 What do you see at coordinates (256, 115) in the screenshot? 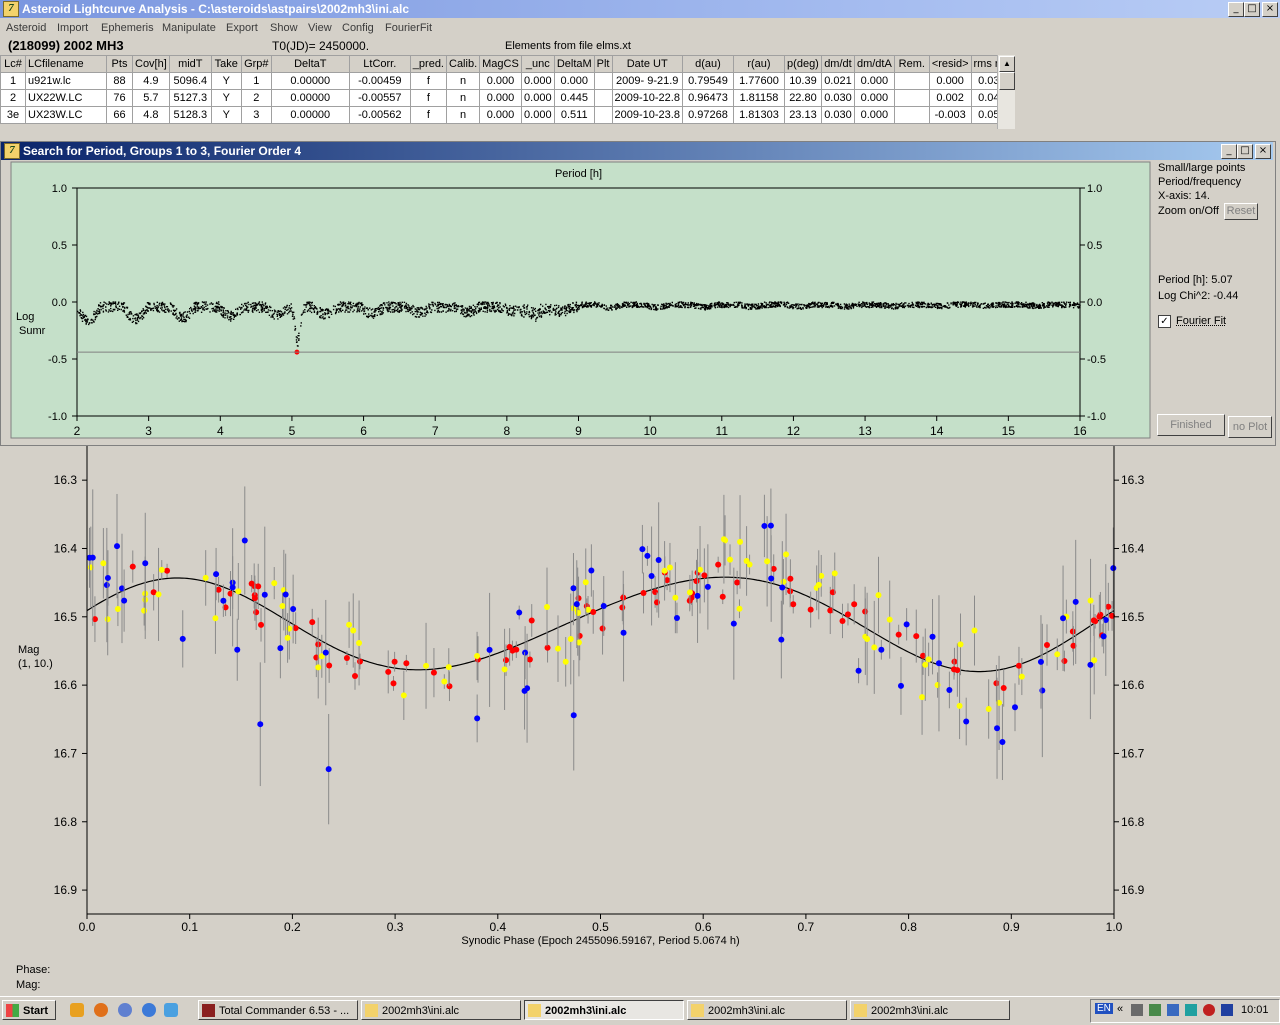
I see `cell-grp: 3` at bounding box center [256, 115].